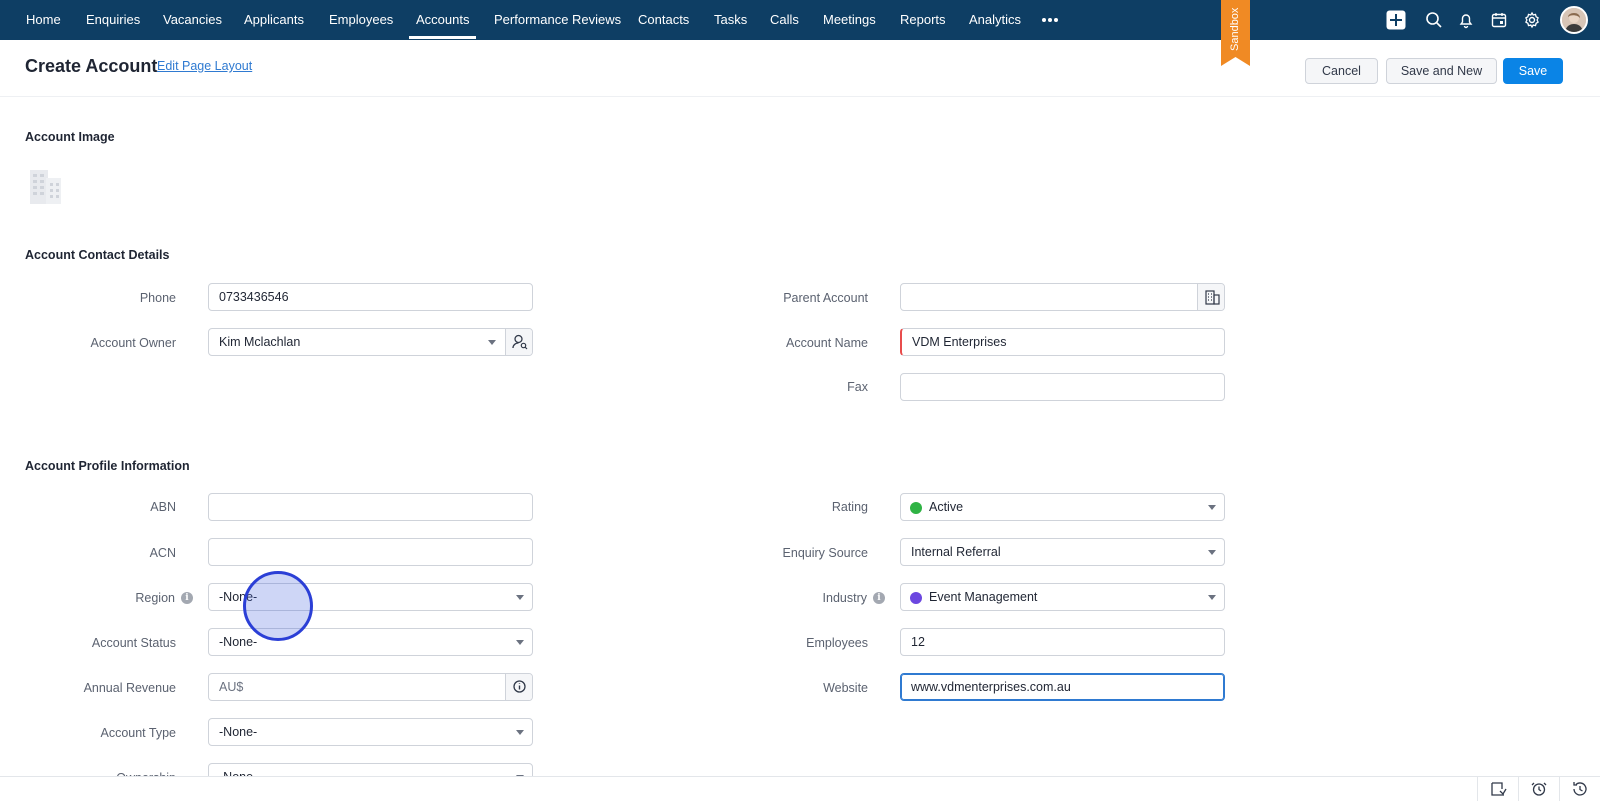 The width and height of the screenshot is (1600, 801). Describe the element at coordinates (361, 20) in the screenshot. I see `nav-item-employees: Employees` at that location.